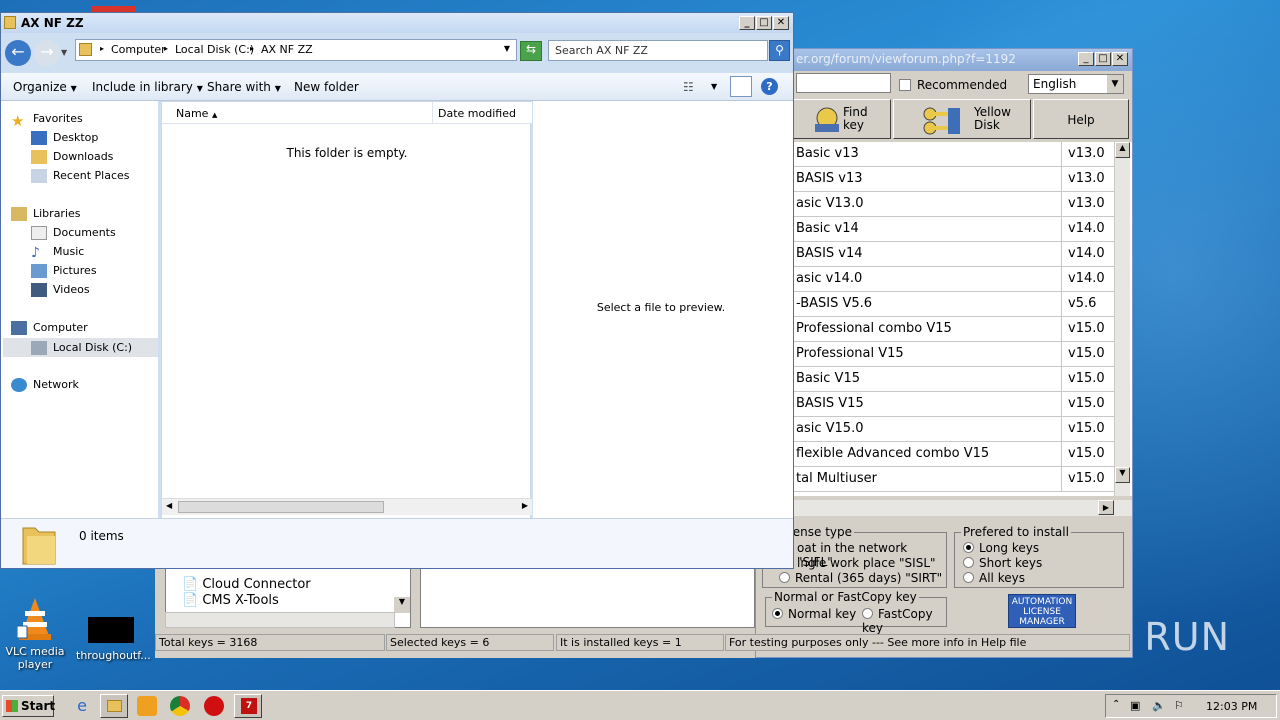 The width and height of the screenshot is (1280, 720). I want to click on nav-local-disk: Local Disk (C:), so click(81, 347).